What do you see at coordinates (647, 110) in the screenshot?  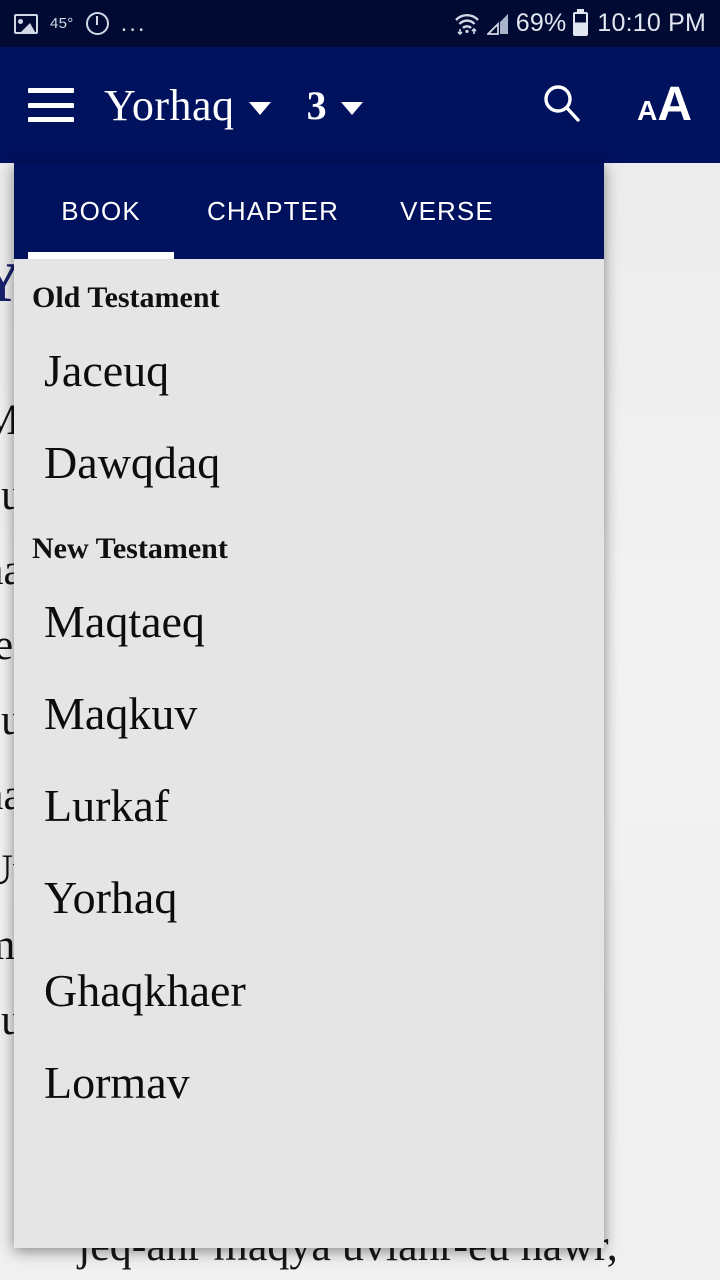 I see `font-size-small-label: A` at bounding box center [647, 110].